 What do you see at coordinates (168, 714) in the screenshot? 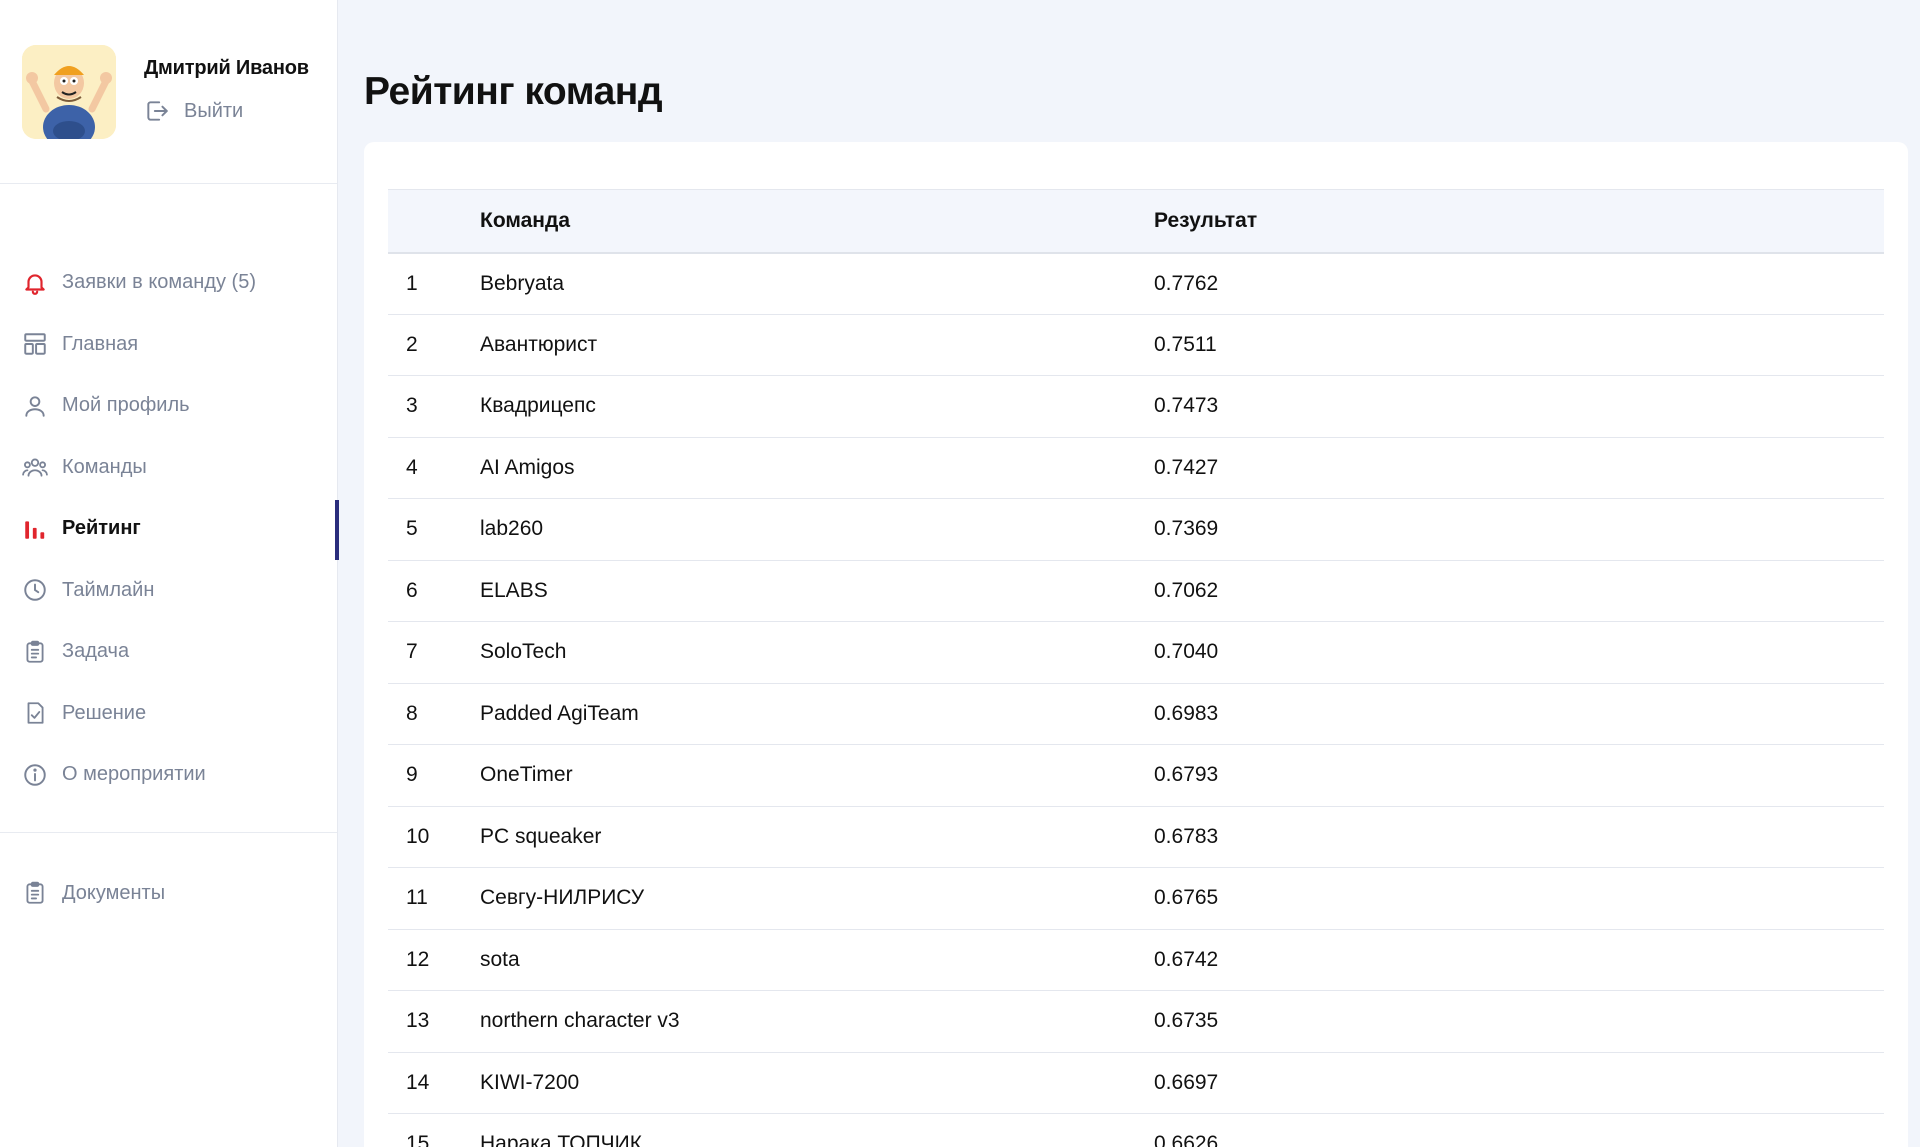
I see `nav-item-solution: Решение` at bounding box center [168, 714].